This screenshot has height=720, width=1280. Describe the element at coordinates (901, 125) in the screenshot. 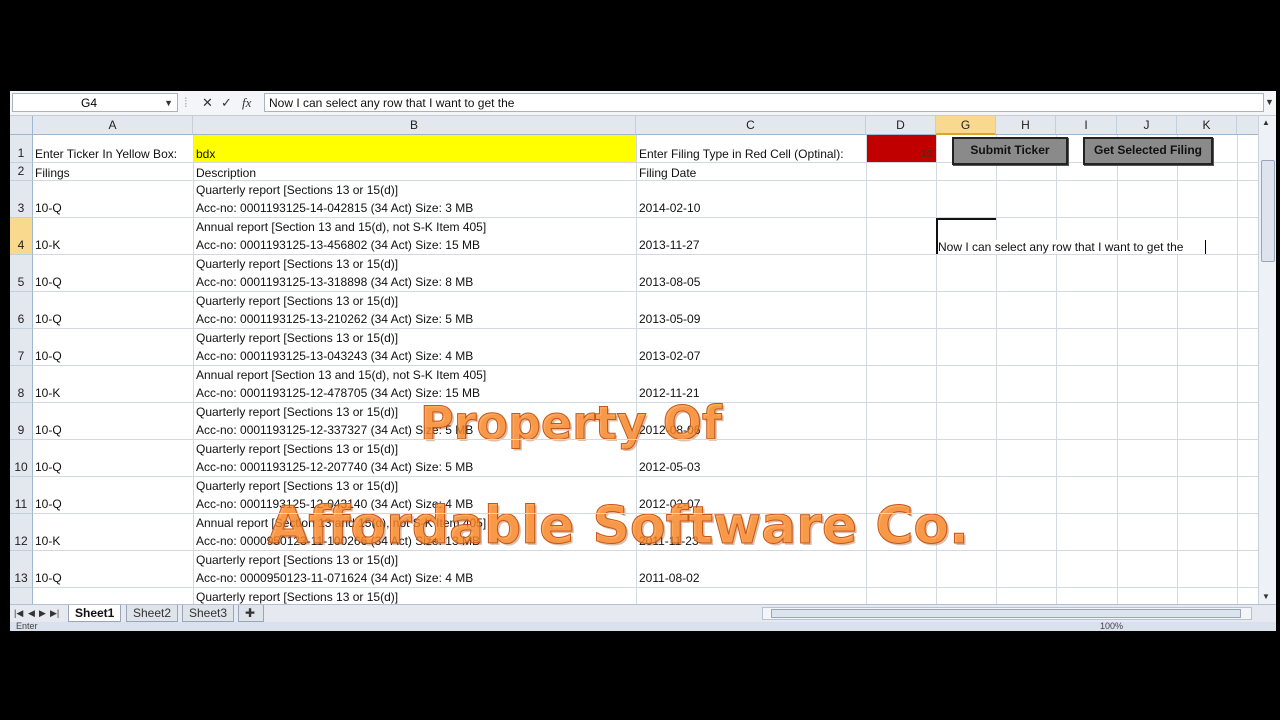

I see `column-header-d: D` at that location.